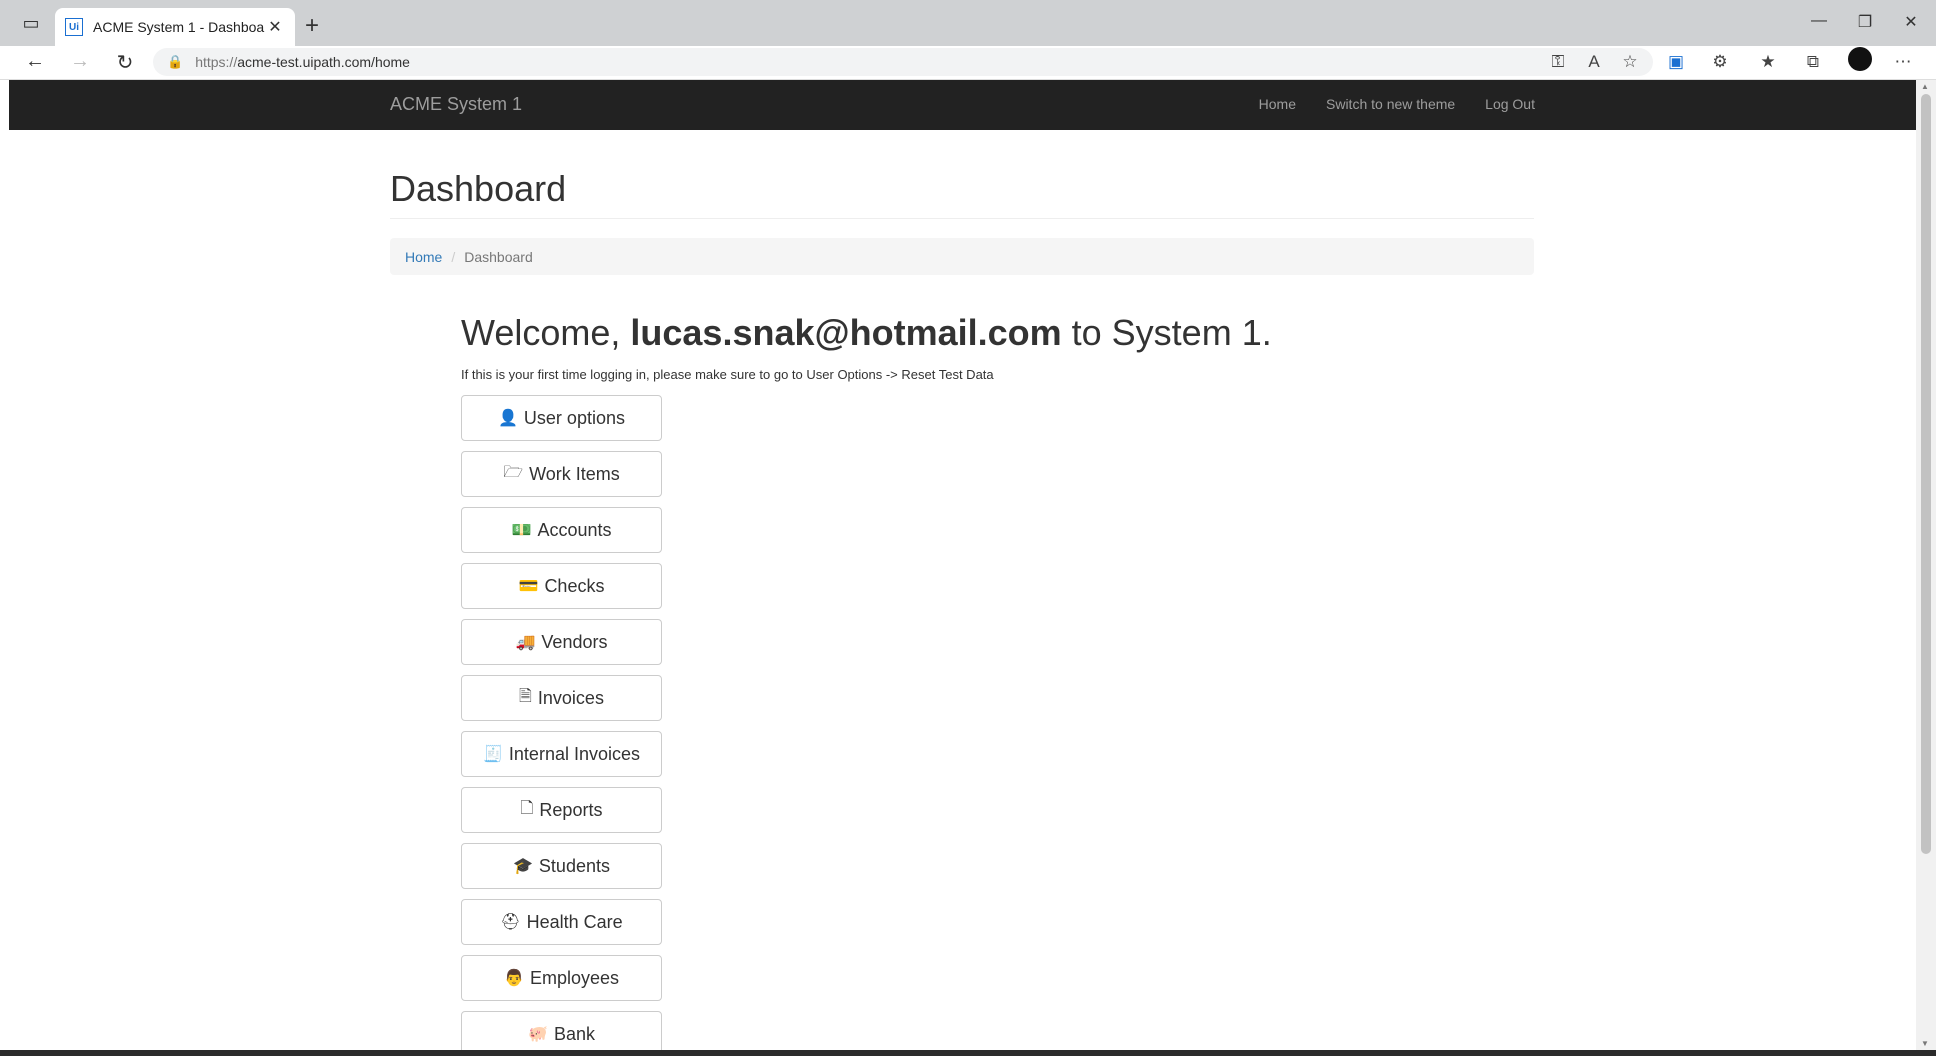  I want to click on user-options-button: 👤 User options, so click(561, 418).